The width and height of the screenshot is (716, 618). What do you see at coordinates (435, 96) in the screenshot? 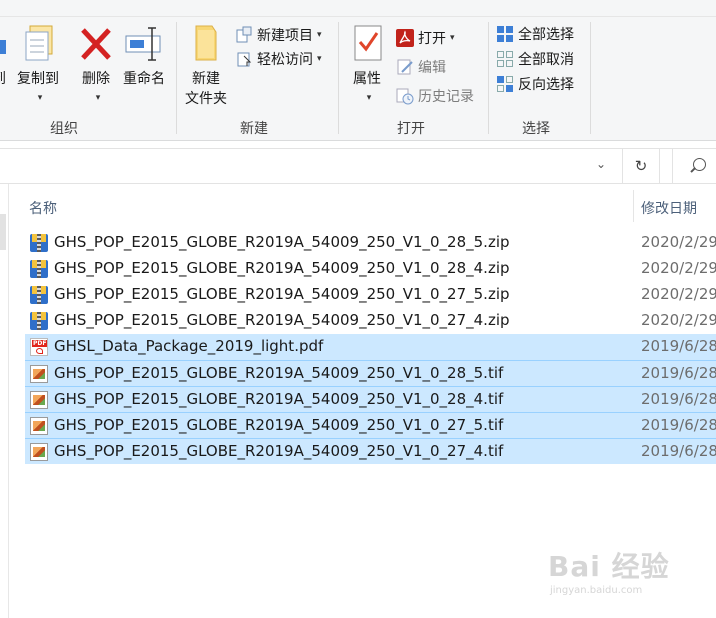
I see `history-button: 历史记录` at bounding box center [435, 96].